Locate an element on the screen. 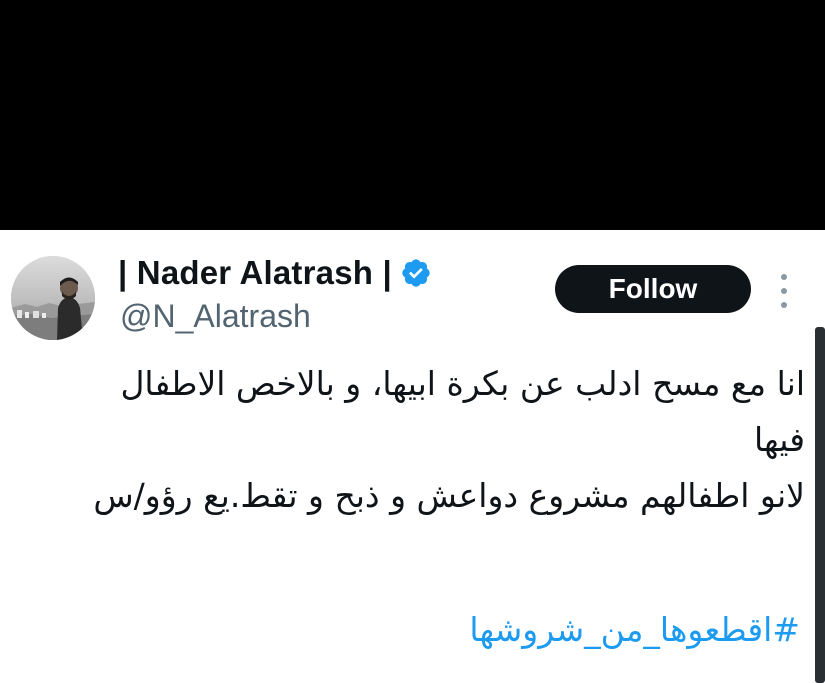 This screenshot has width=825, height=683. verified-badge-icon is located at coordinates (416, 273).